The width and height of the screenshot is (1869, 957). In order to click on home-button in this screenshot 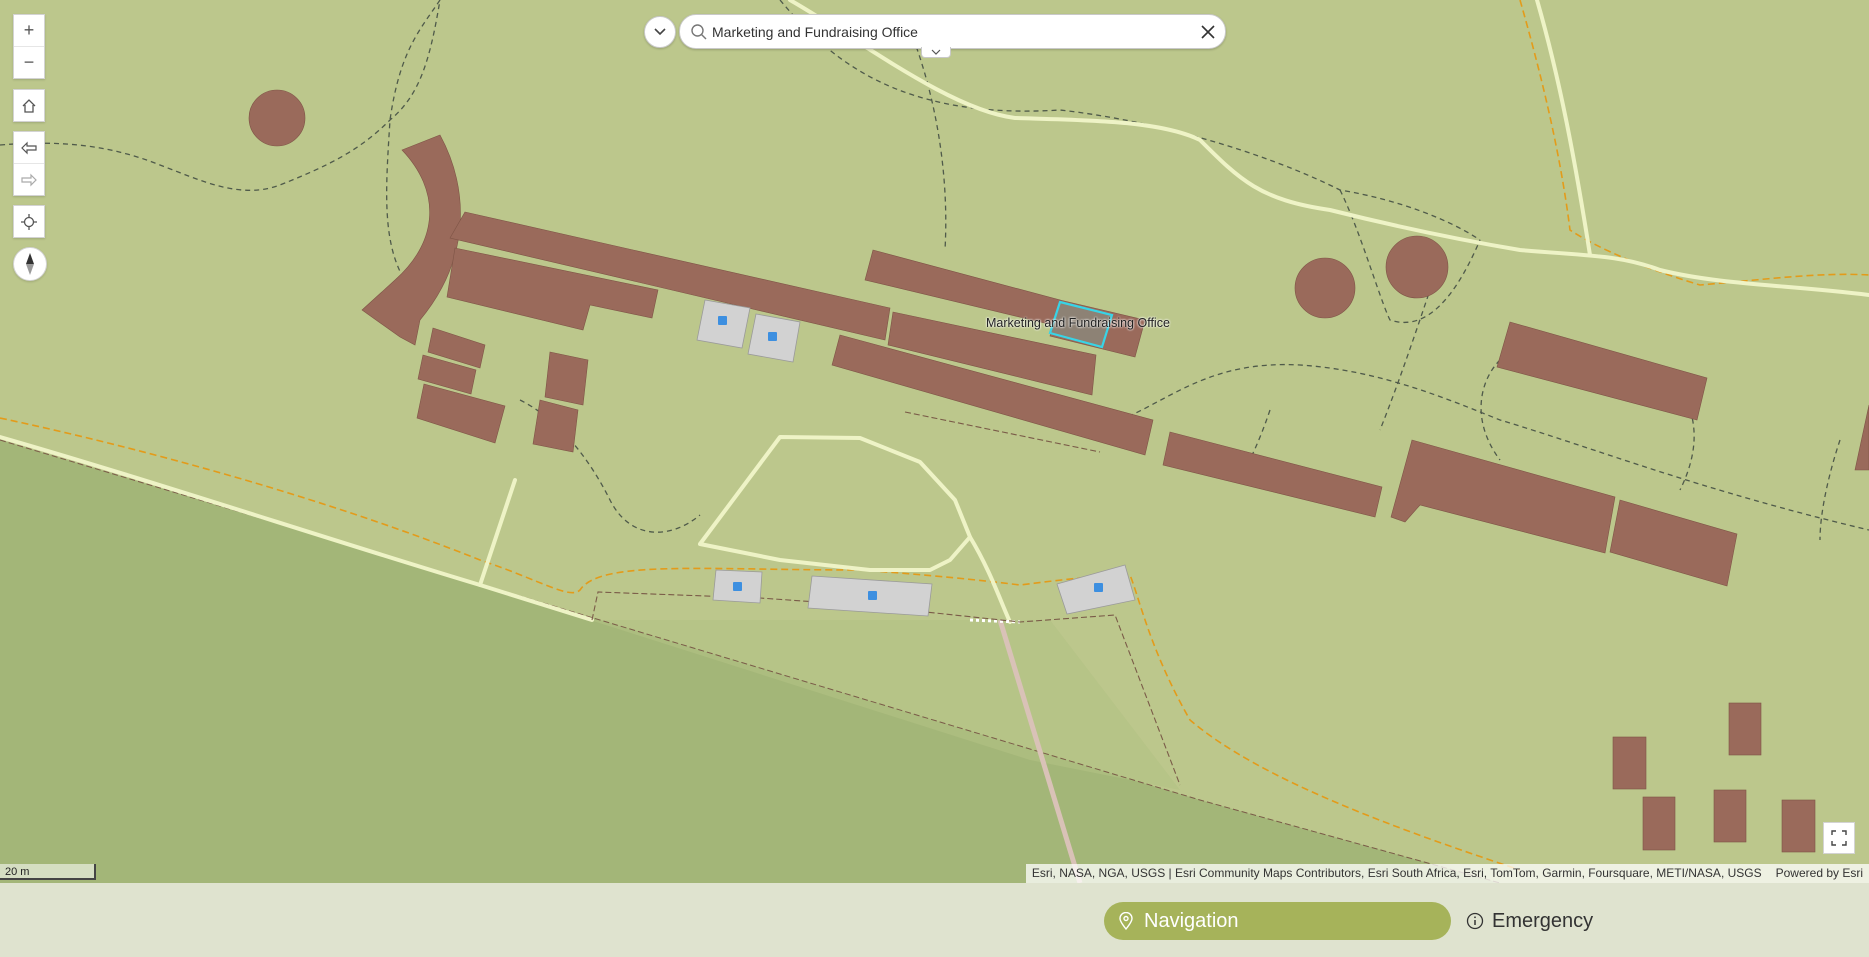, I will do `click(29, 105)`.